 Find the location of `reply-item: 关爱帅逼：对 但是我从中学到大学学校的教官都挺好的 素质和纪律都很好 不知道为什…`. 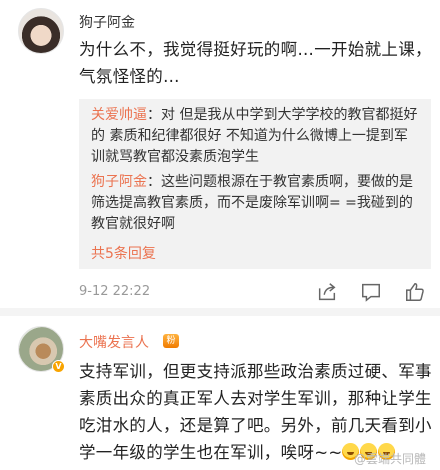

reply-item: 关爱帅逼：对 但是我从中学到大学学校的教官都挺好的 素质和纪律都很好 不知道为什… is located at coordinates (256, 136).